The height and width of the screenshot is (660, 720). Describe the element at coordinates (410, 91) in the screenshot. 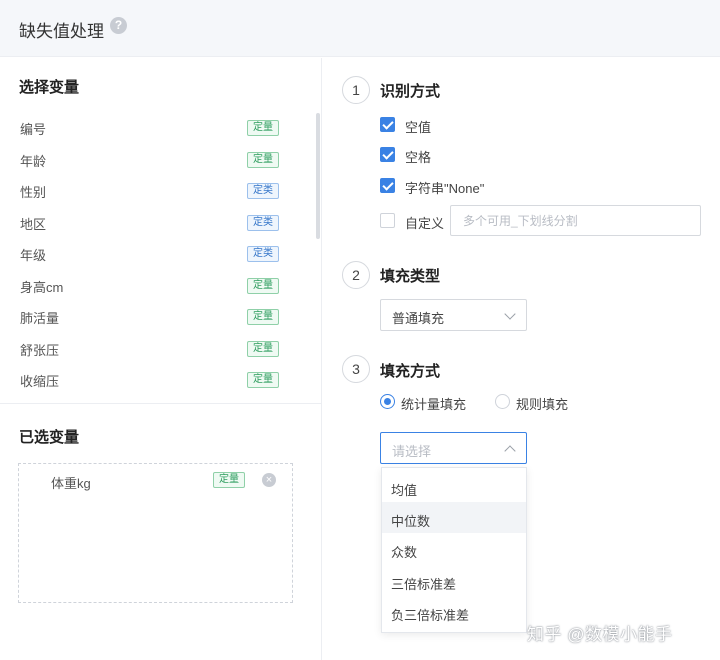

I see `step-title-identify: 识别方式` at that location.